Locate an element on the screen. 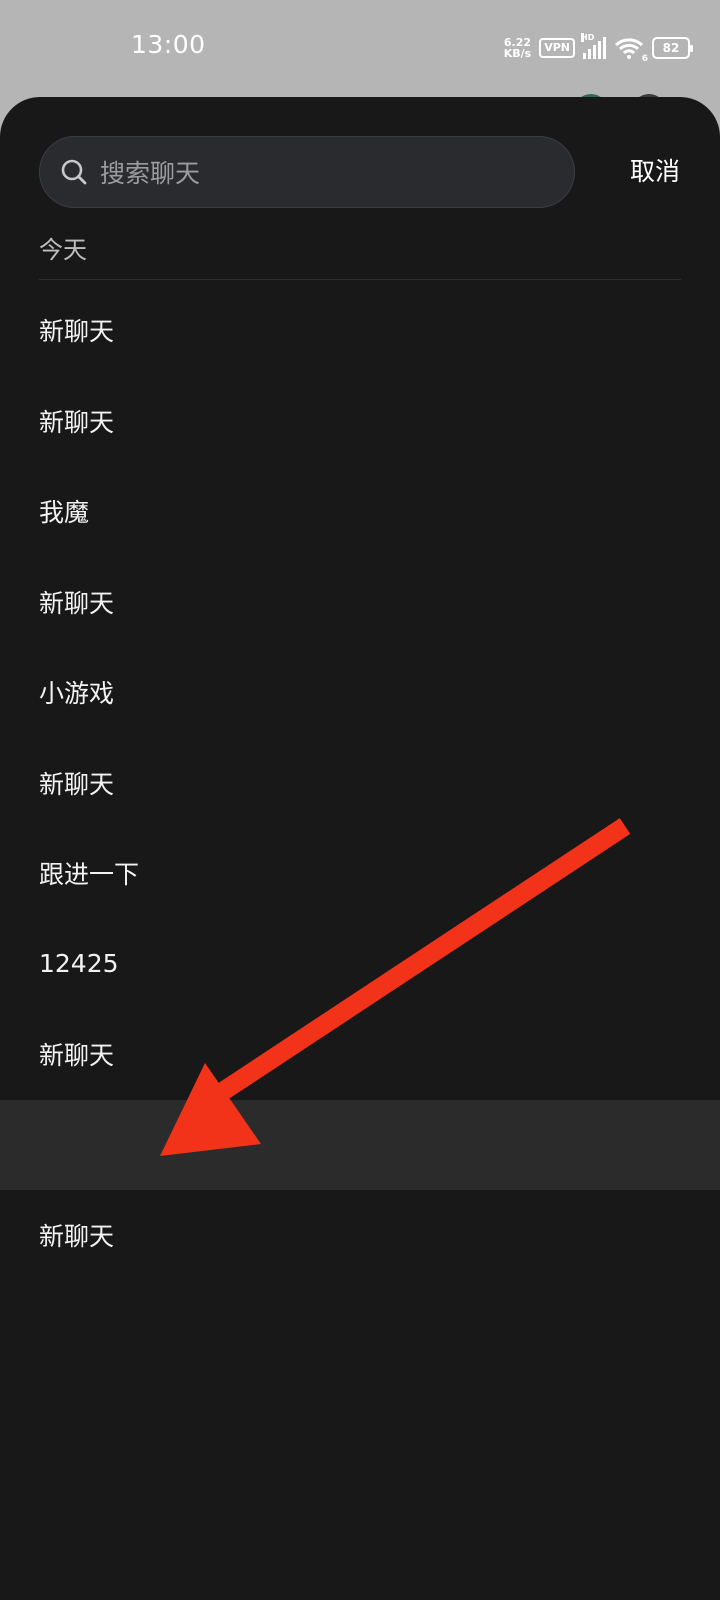  status-icons: 6.22 KB/s VPN HD 6 82 is located at coordinates (598, 48).